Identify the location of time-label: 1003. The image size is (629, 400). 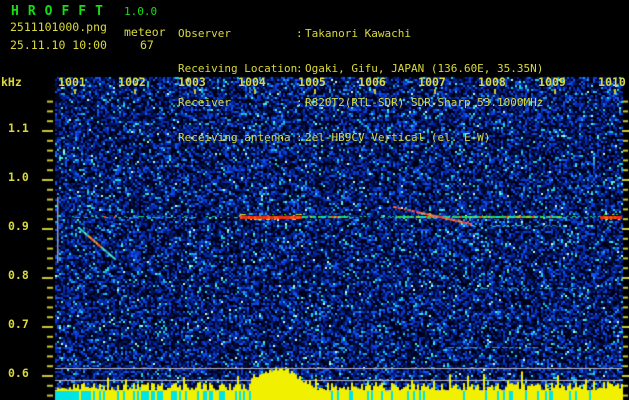
(192, 82).